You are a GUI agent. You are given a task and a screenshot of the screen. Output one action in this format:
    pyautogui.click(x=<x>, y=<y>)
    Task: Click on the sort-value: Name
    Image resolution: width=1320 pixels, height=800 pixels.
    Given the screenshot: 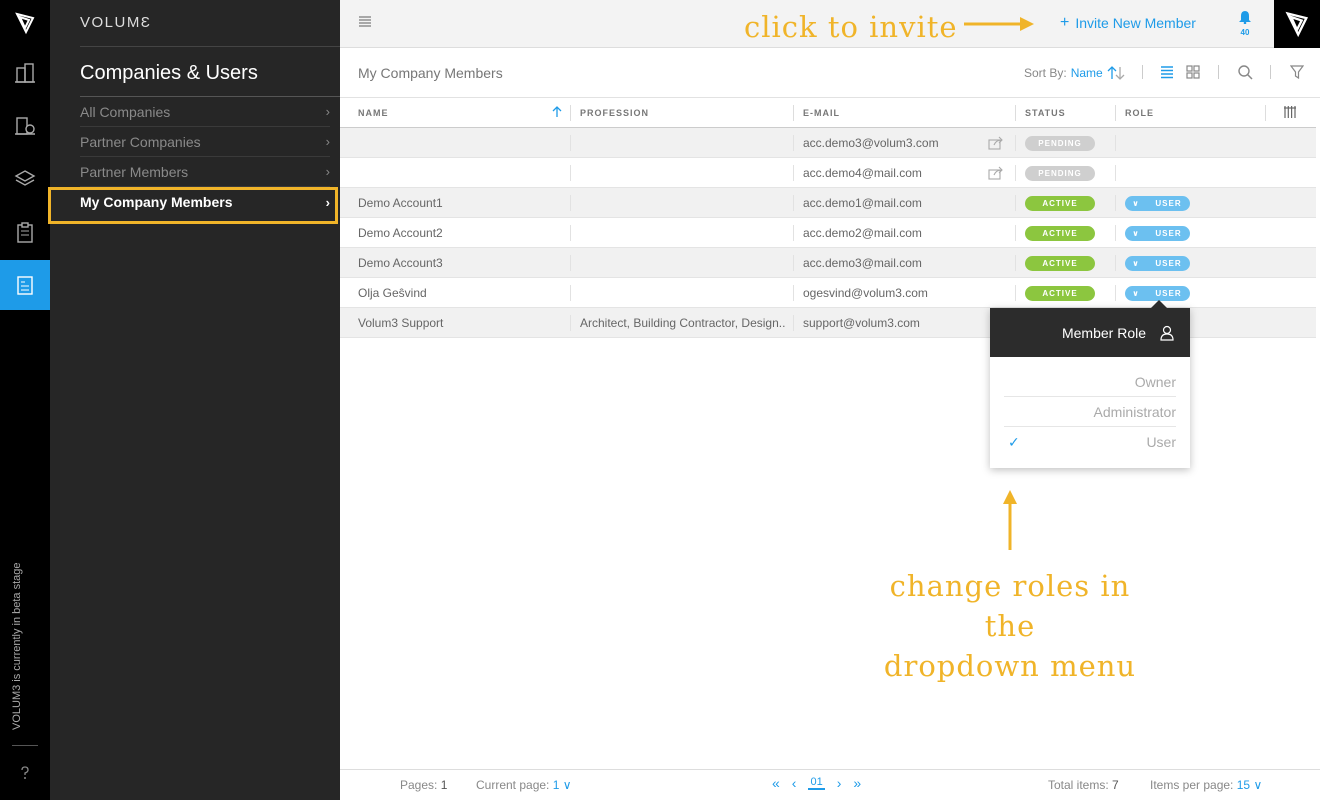 What is the action you would take?
    pyautogui.click(x=1086, y=73)
    